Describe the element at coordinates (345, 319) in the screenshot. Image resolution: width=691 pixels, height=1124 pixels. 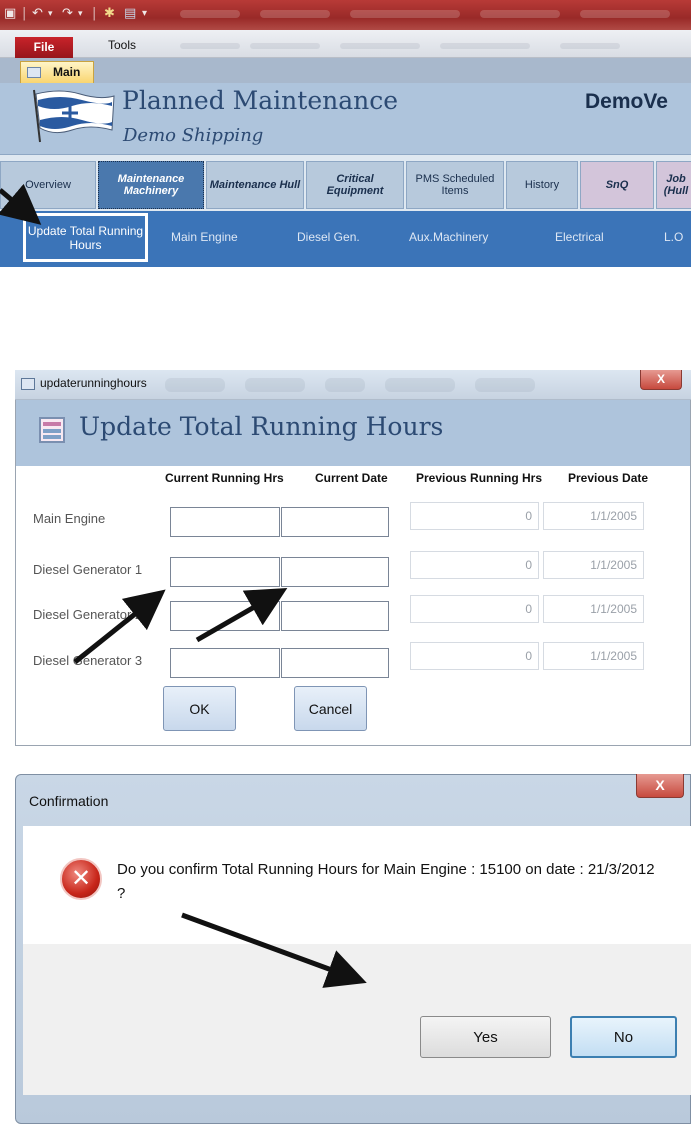
I see `form-content-area` at that location.